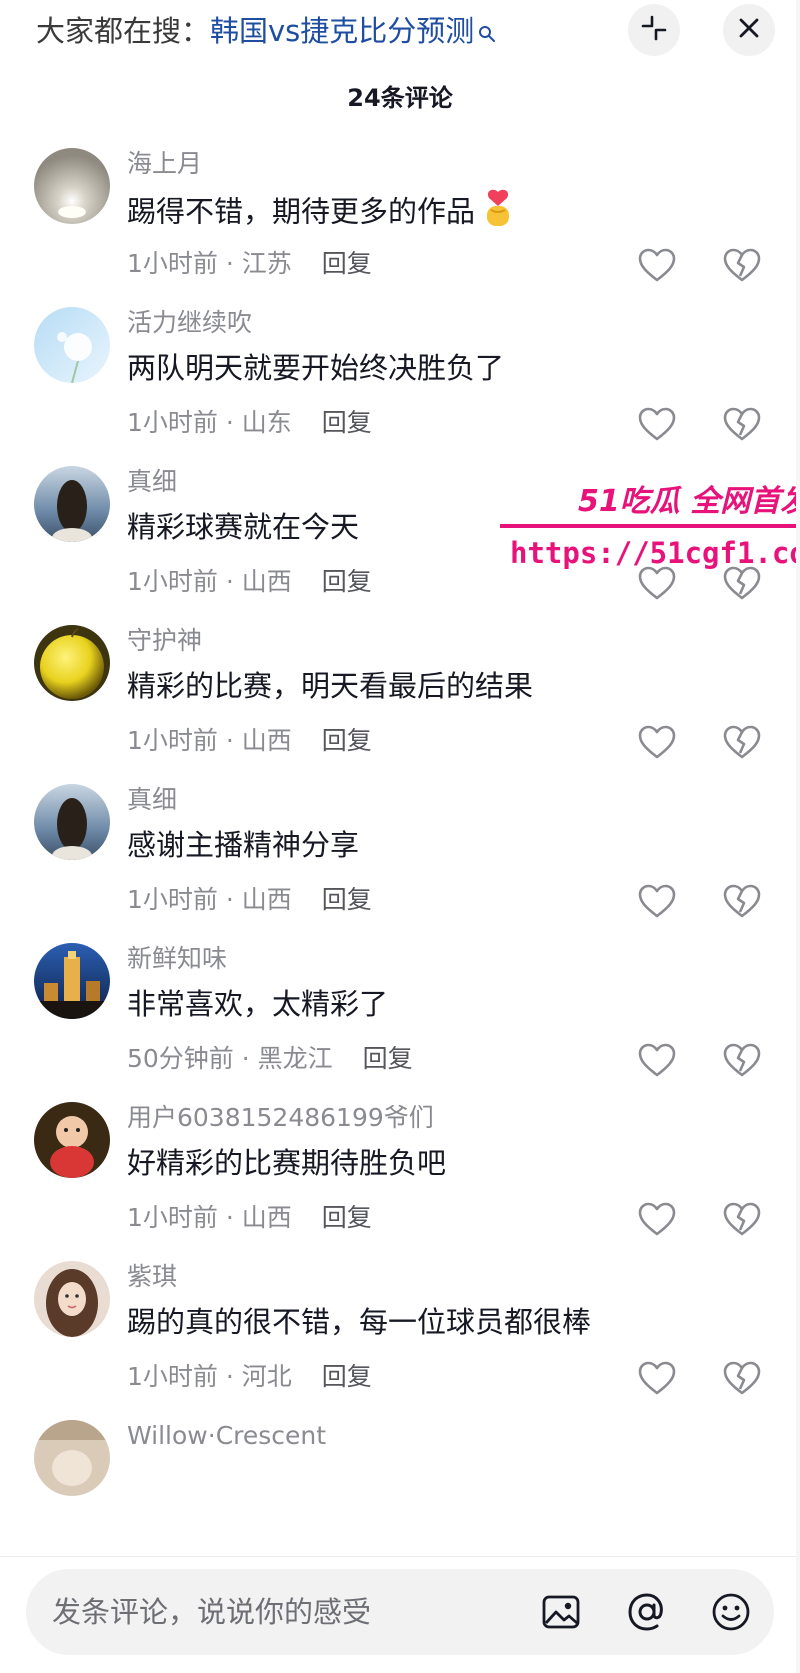  I want to click on partial-avatar, so click(72, 1458).